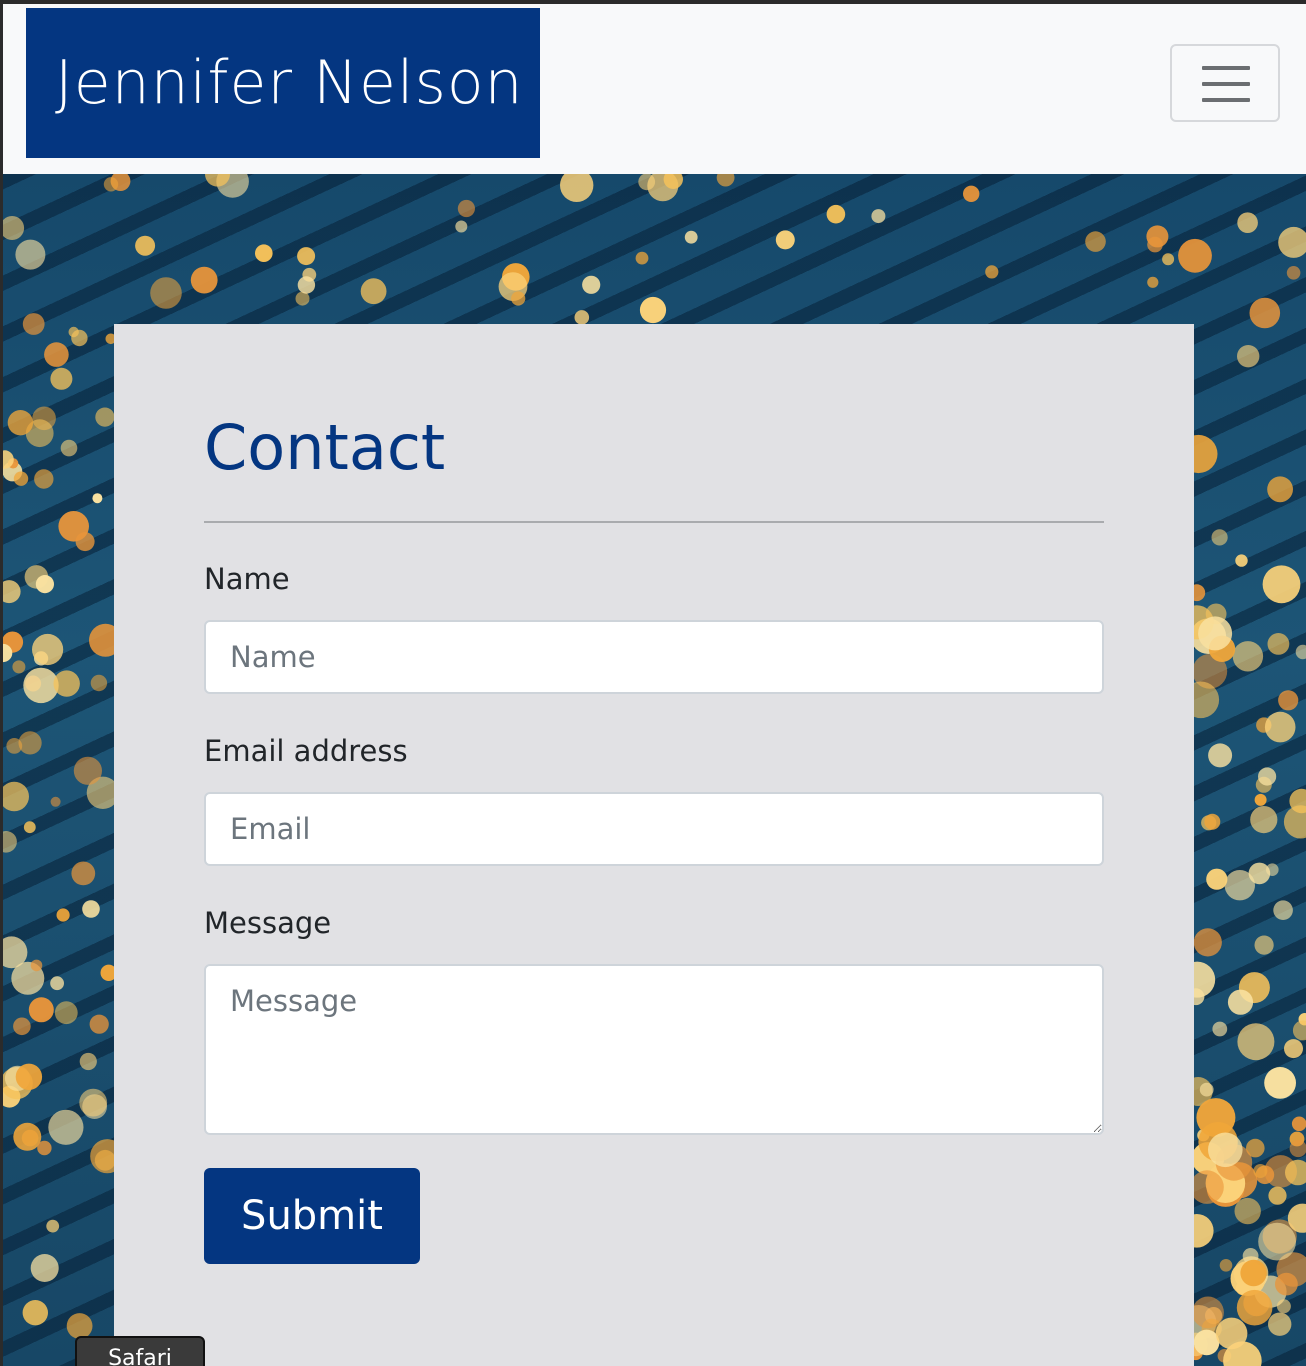  Describe the element at coordinates (654, 89) in the screenshot. I see `navbar: Jennifer Nelson` at that location.